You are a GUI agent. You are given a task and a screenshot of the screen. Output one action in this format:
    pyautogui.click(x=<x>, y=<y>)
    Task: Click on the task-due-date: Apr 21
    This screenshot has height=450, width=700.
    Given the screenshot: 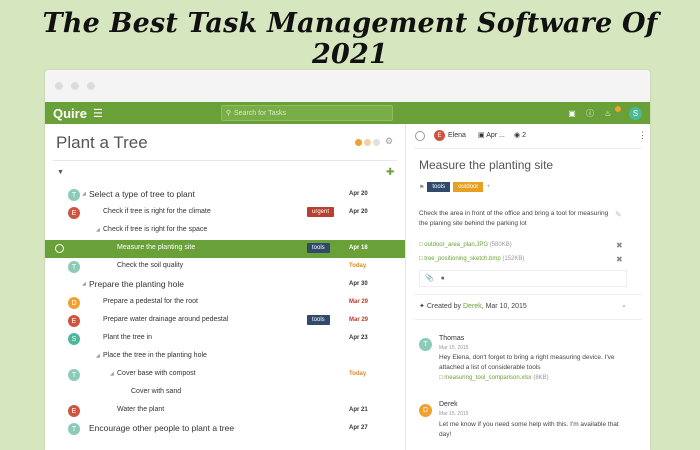 What is the action you would take?
    pyautogui.click(x=358, y=410)
    